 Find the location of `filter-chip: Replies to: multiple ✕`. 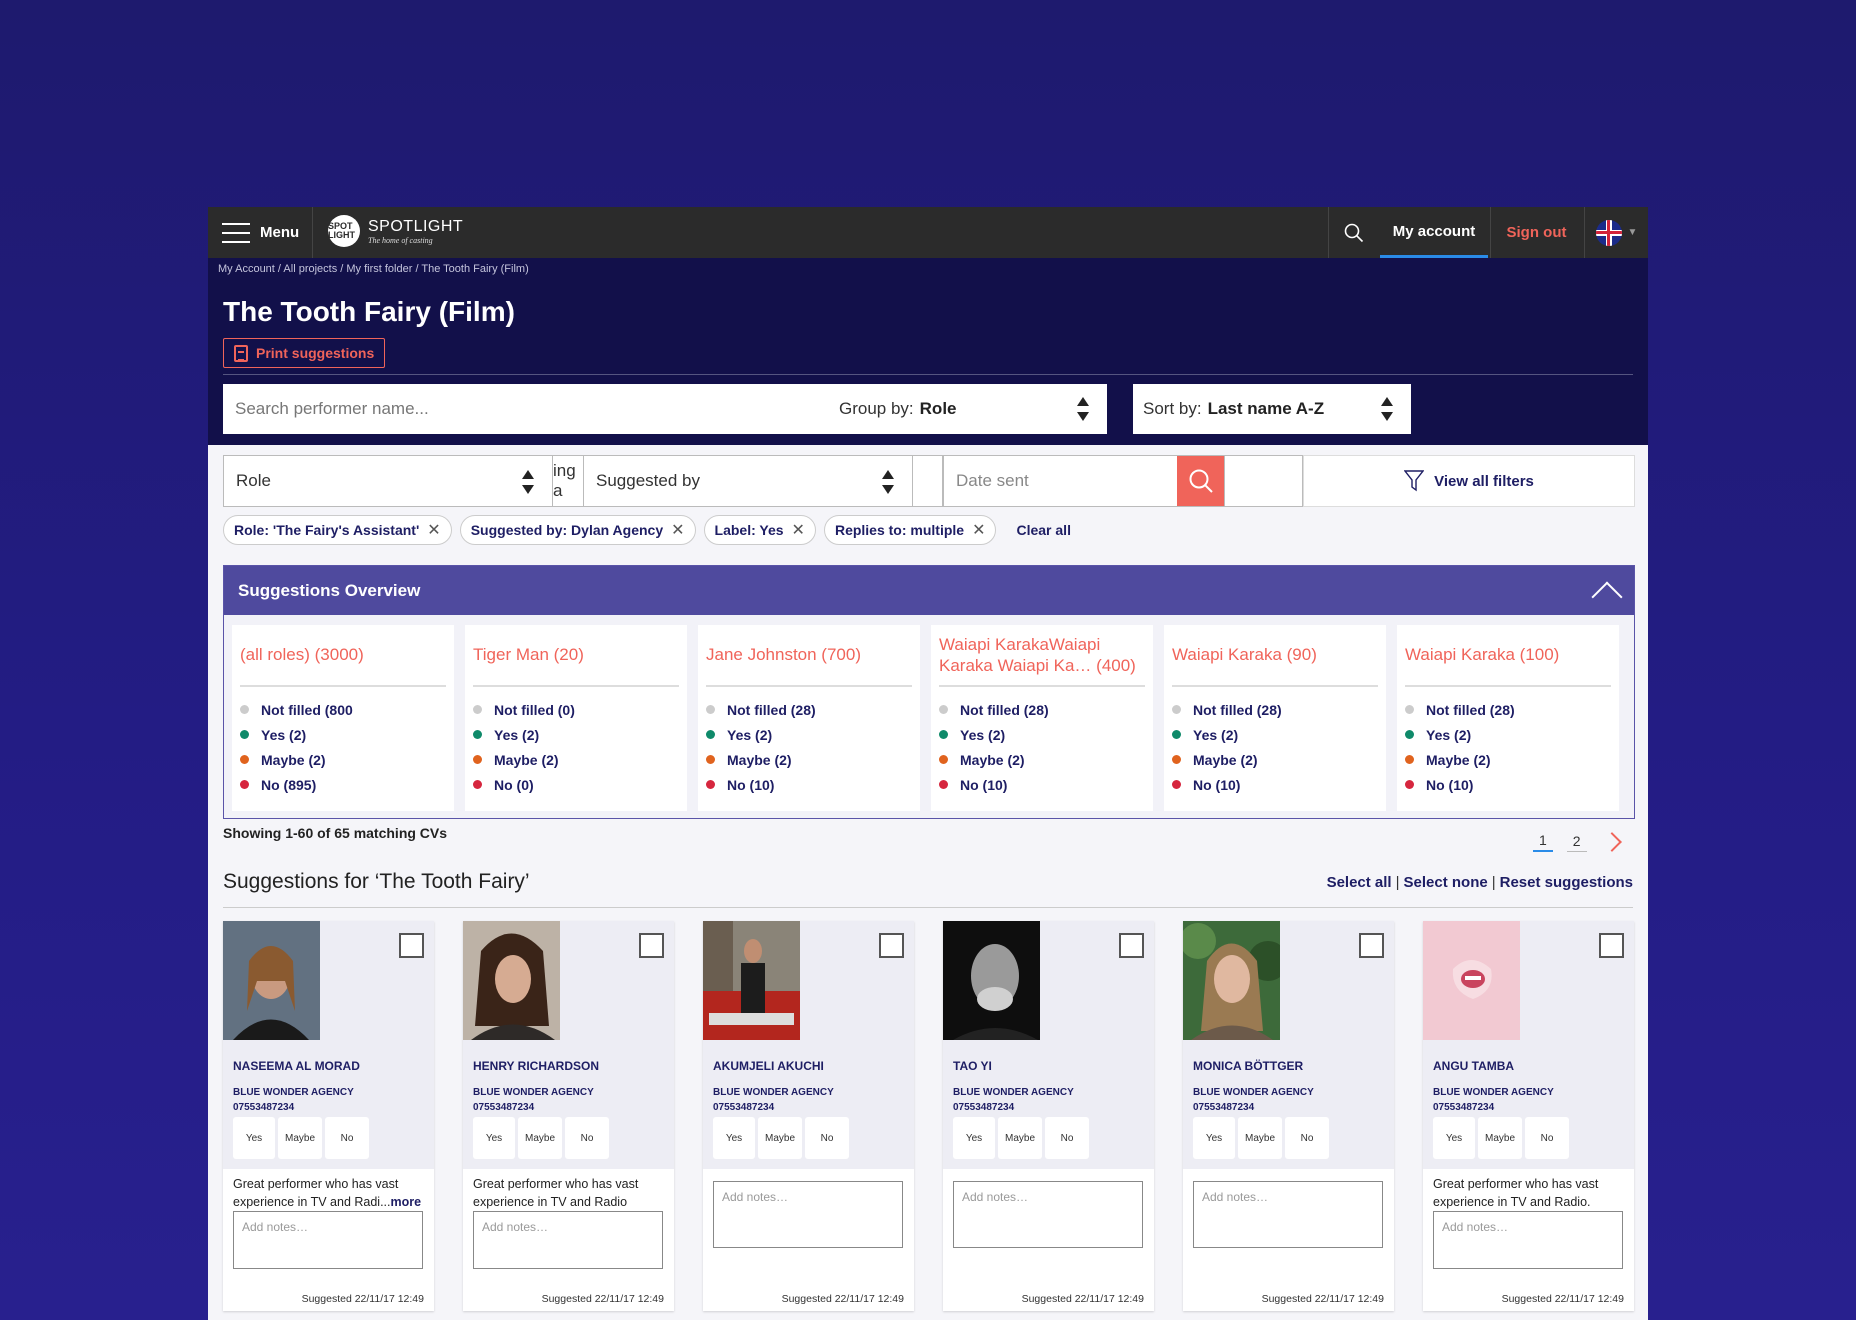

filter-chip: Replies to: multiple ✕ is located at coordinates (910, 530).